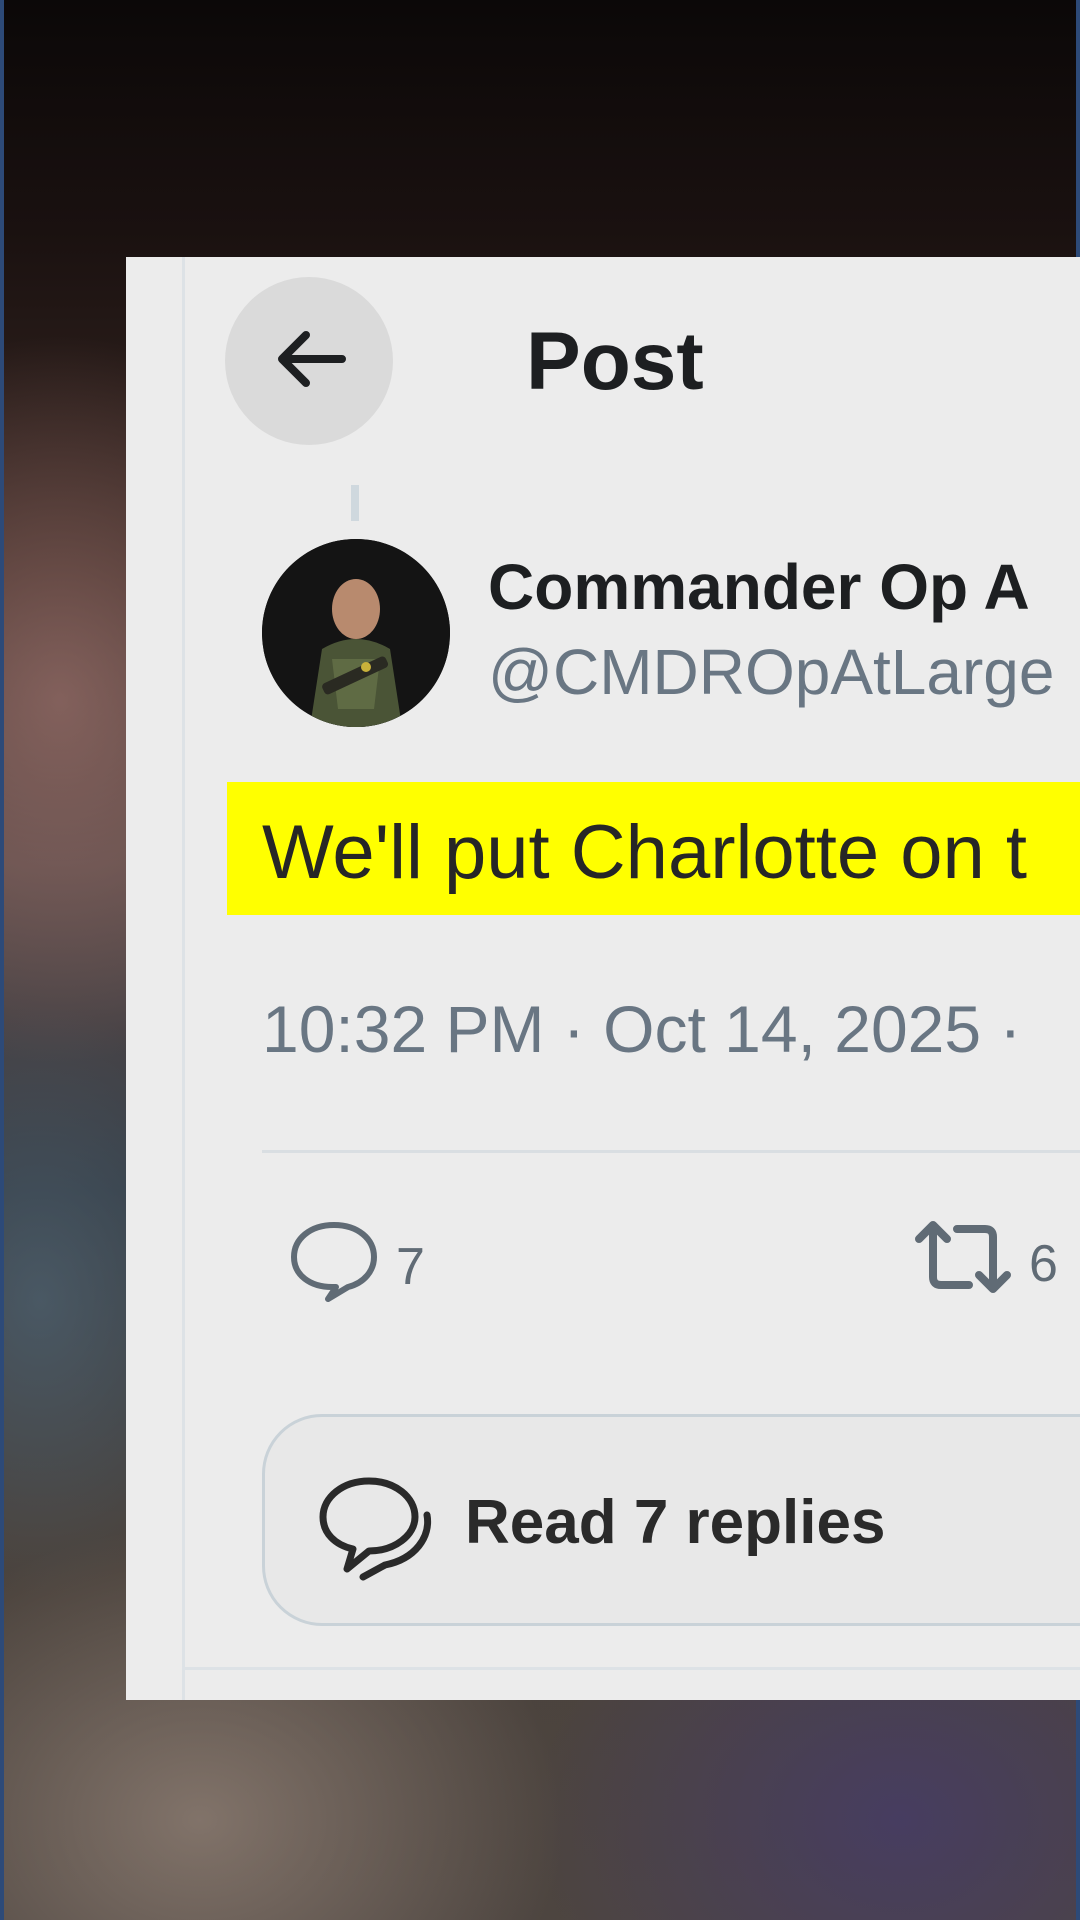  What do you see at coordinates (183, 978) in the screenshot?
I see `card-border-left` at bounding box center [183, 978].